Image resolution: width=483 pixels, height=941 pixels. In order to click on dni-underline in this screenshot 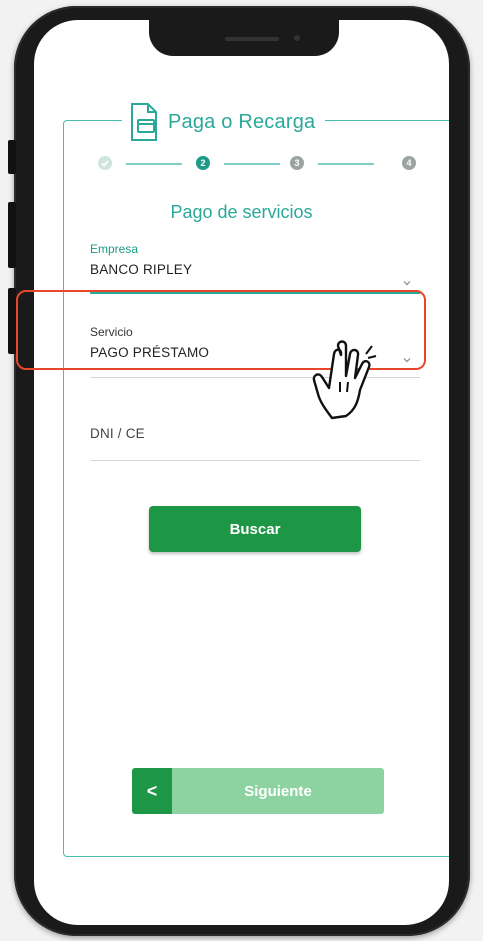, I will do `click(255, 460)`.